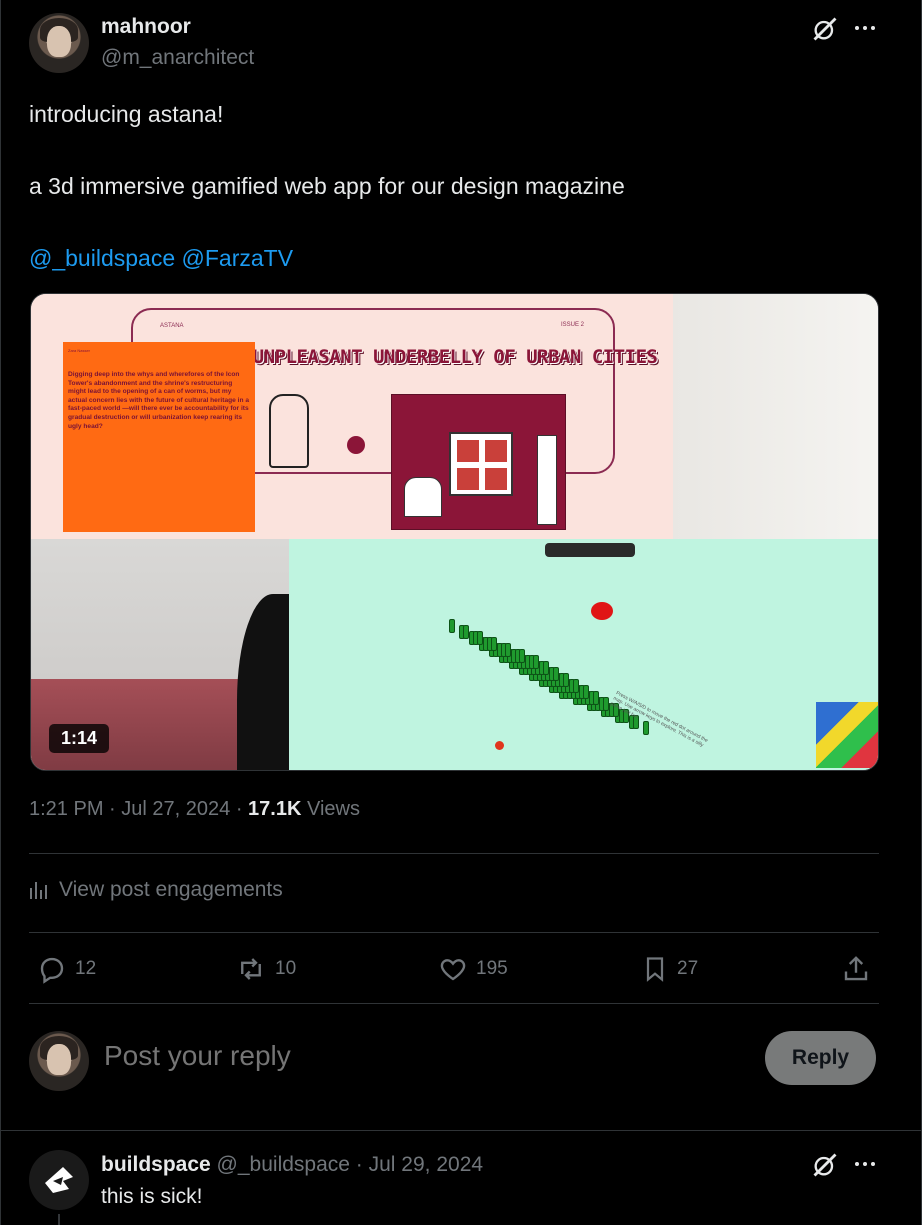 Image resolution: width=922 pixels, height=1225 pixels. What do you see at coordinates (66, 969) in the screenshot?
I see `reply-action: 12` at bounding box center [66, 969].